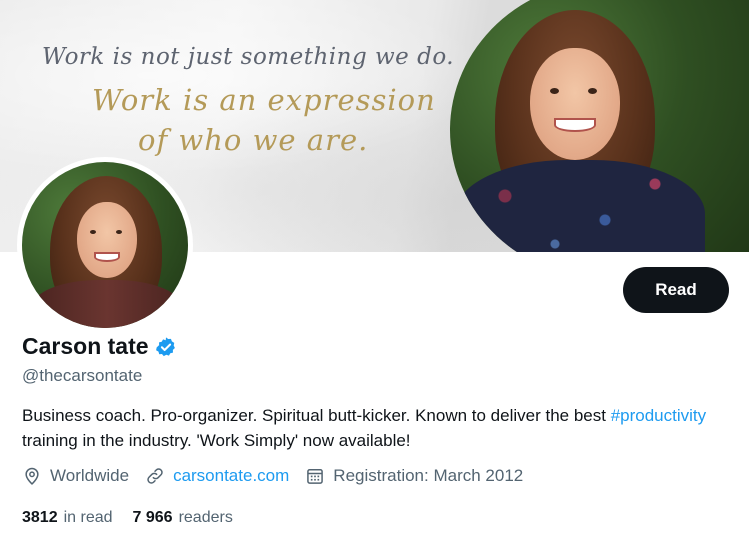 The width and height of the screenshot is (749, 551). I want to click on name-row: Carson tate, so click(99, 346).